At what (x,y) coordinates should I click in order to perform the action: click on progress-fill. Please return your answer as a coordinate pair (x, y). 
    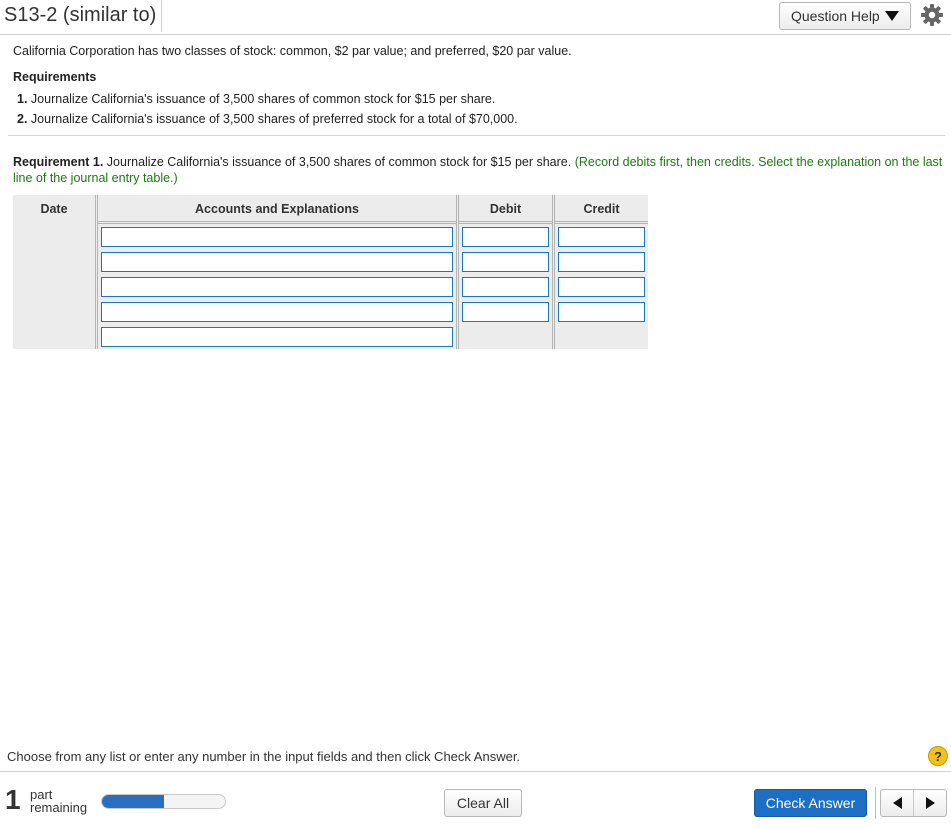
    Looking at the image, I should click on (133, 801).